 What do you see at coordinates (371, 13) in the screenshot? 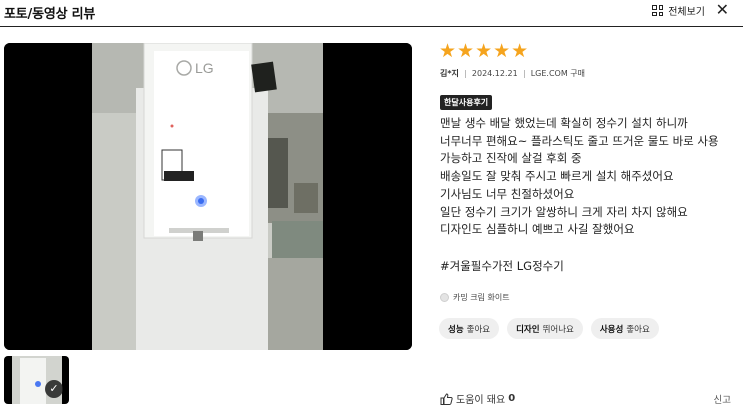
I see `review-header: 포토/동영상 리뷰 전체보기 ✕` at bounding box center [371, 13].